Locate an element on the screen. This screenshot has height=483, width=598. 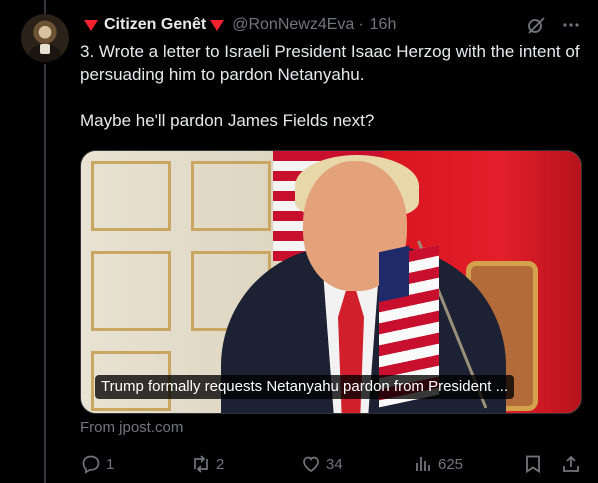
avatar is located at coordinates (45, 38).